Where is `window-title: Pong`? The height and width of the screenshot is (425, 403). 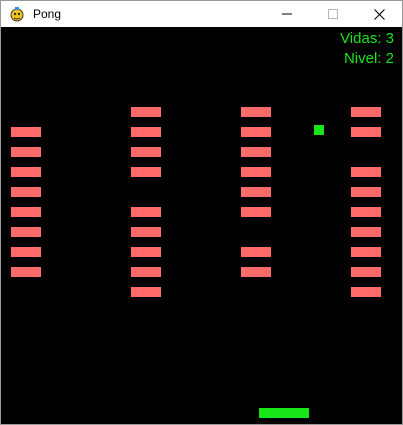 window-title: Pong is located at coordinates (47, 14).